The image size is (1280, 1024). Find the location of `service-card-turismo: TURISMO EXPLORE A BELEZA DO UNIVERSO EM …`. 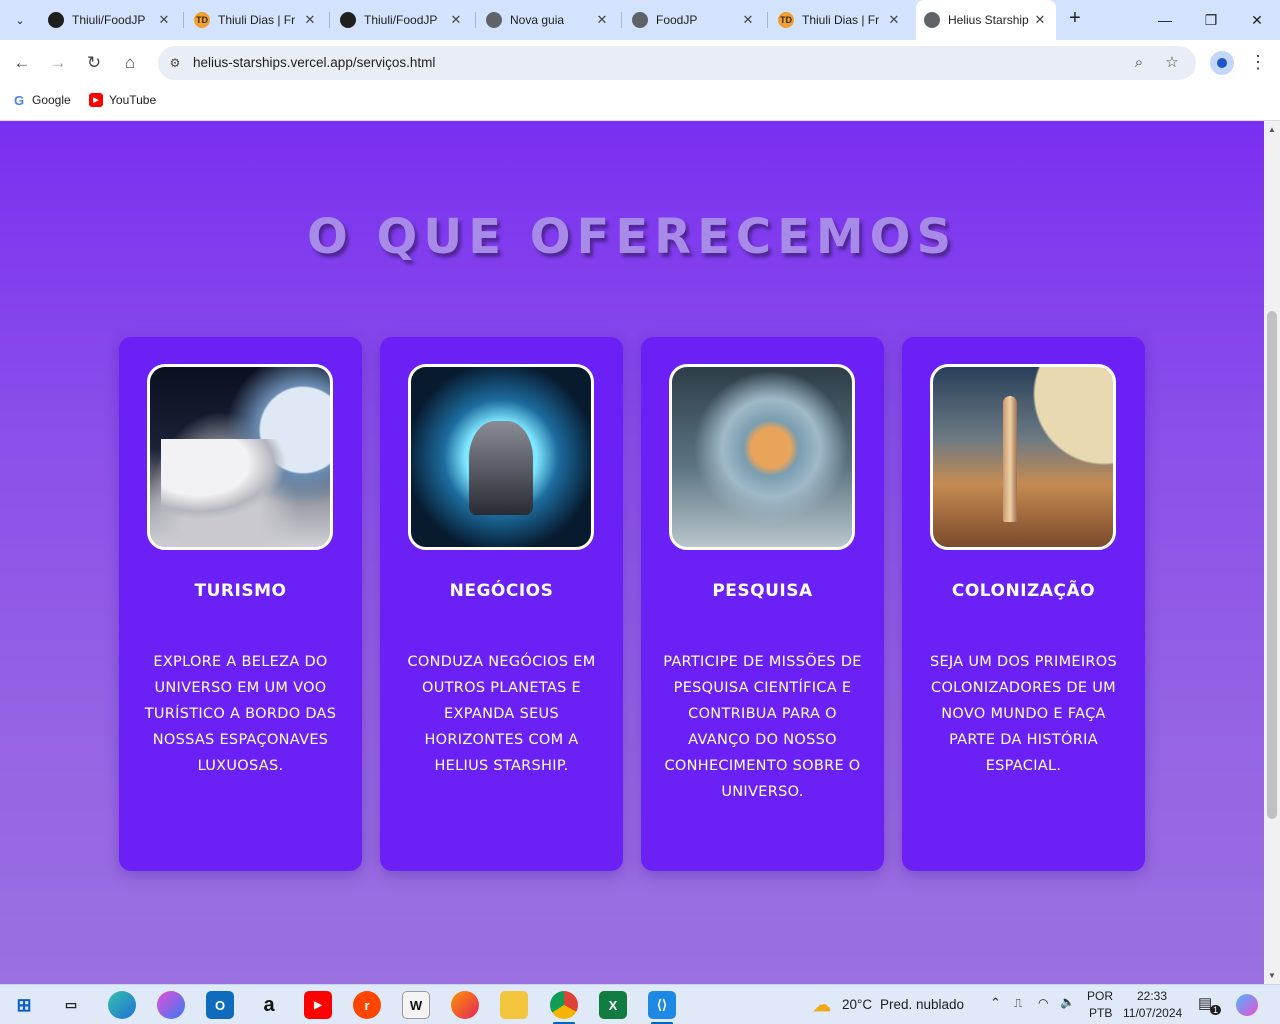

service-card-turismo: TURISMO EXPLORE A BELEZA DO UNIVERSO EM … is located at coordinates (240, 604).